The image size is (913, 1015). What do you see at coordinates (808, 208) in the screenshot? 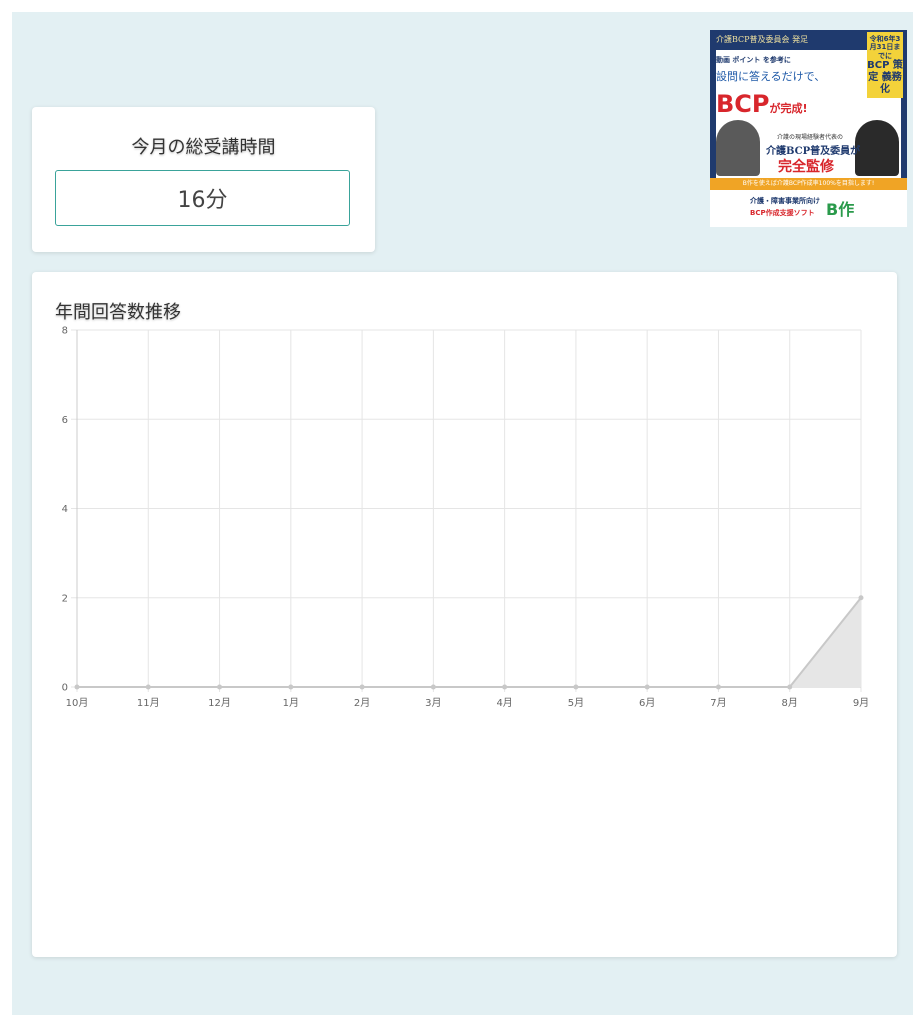
I see `ad-bottom: 介護・障害事業所向け BCP作成支援ソフト B作` at bounding box center [808, 208].